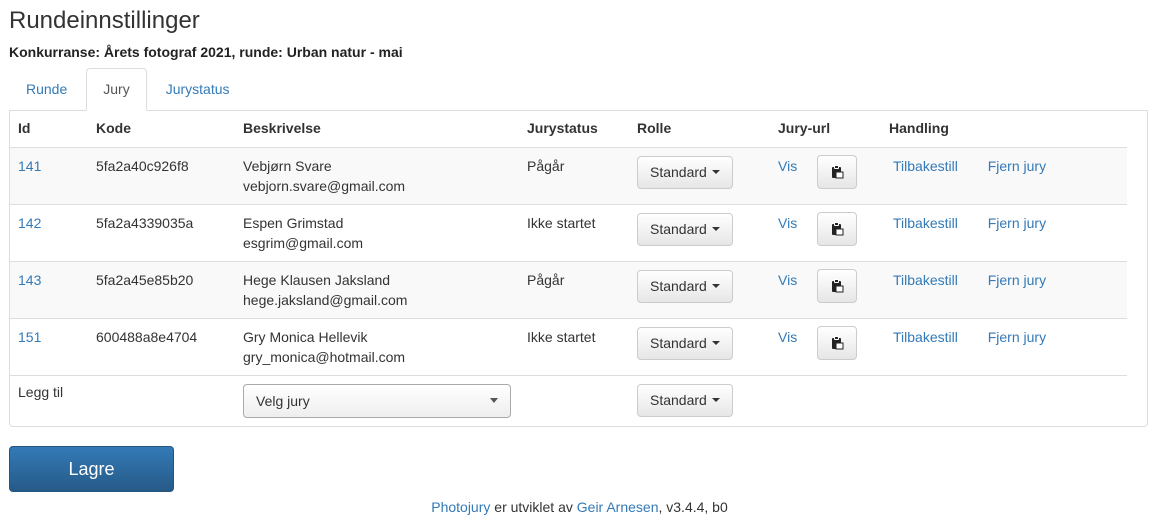 This screenshot has height=532, width=1159. Describe the element at coordinates (460, 507) in the screenshot. I see `photojury-link: Photojury` at that location.